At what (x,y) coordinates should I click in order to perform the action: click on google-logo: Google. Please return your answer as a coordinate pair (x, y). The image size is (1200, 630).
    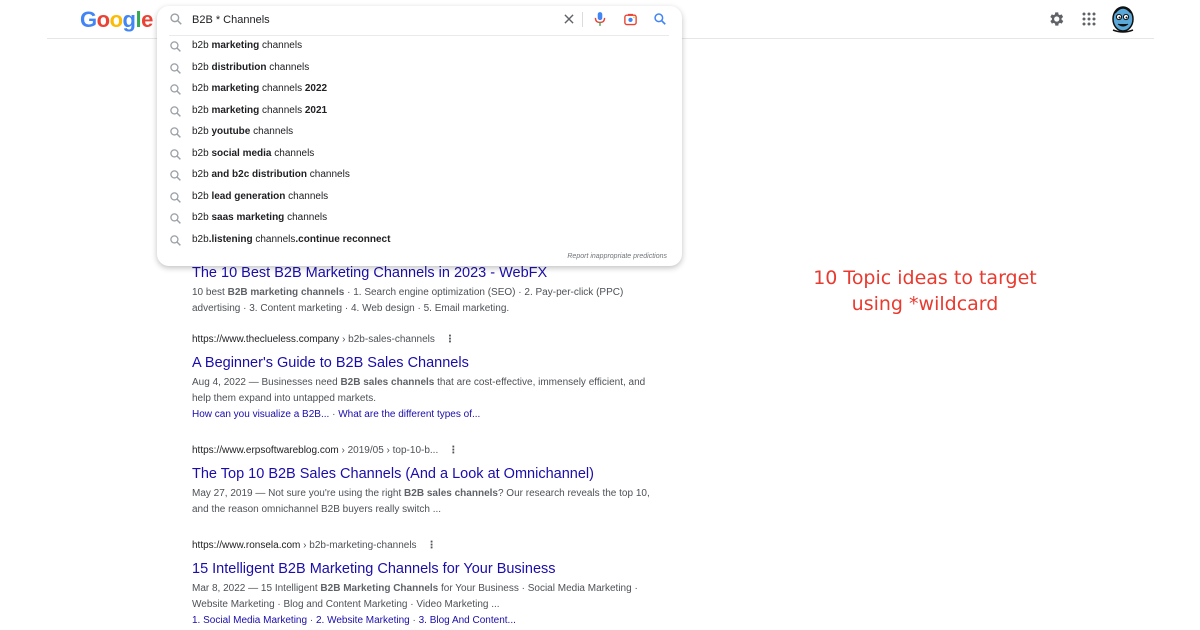
    Looking at the image, I should click on (116, 20).